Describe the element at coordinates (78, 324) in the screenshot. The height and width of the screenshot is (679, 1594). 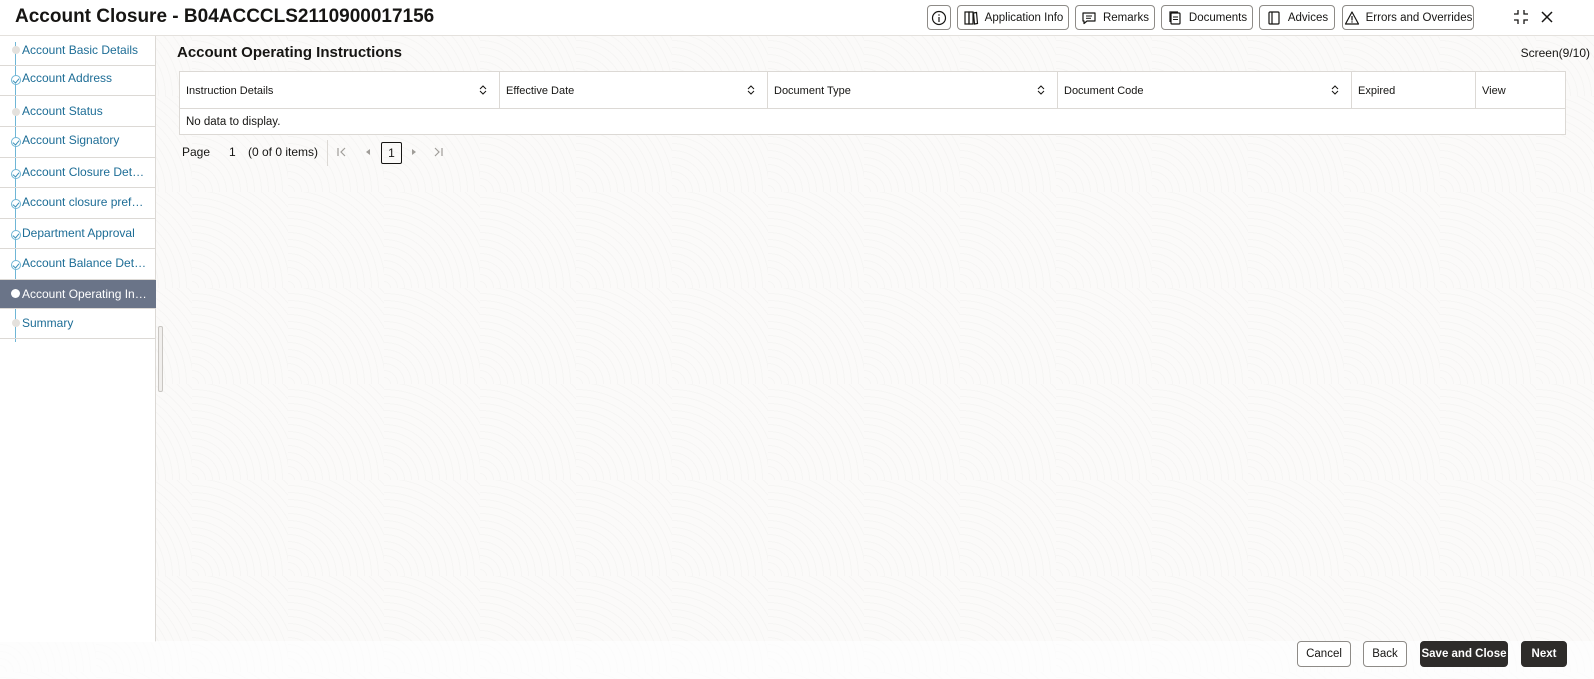
I see `nav-item-summary: Summary` at that location.